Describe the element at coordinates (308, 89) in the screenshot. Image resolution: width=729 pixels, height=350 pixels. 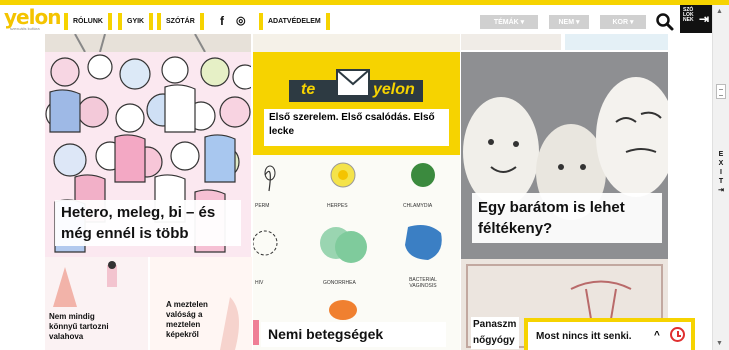
I see `te-yelon-left: te` at that location.